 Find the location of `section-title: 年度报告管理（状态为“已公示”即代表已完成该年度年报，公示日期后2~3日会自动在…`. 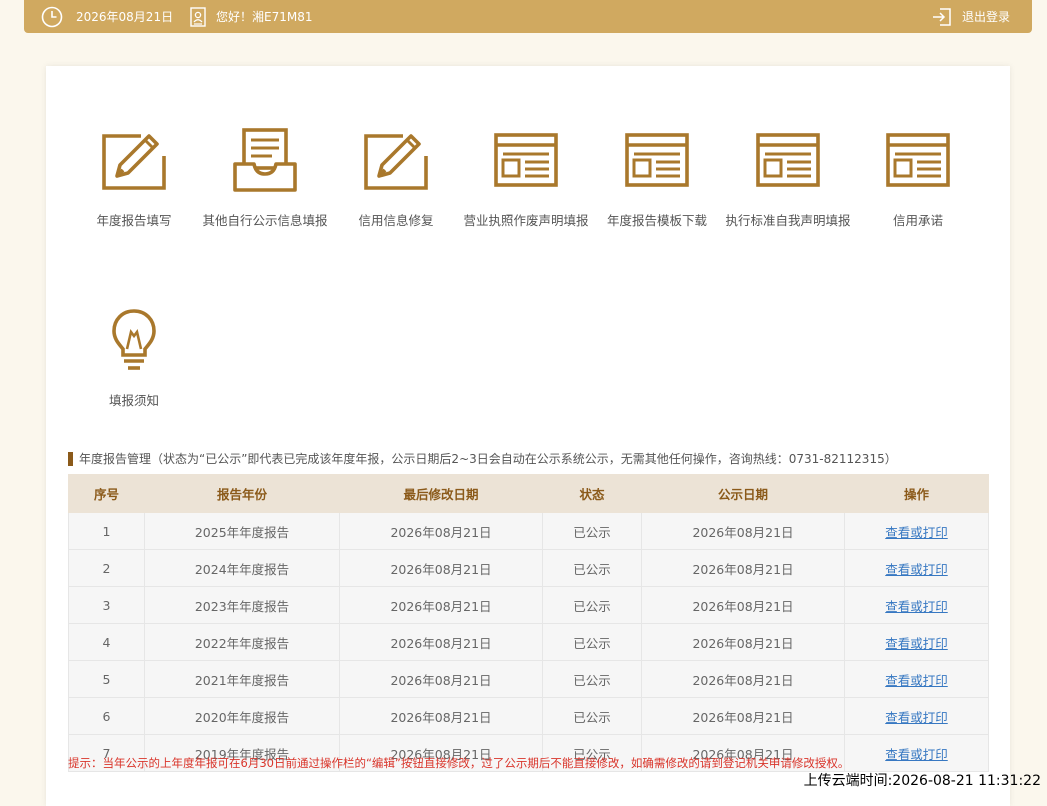

section-title: 年度报告管理（状态为“已公示”即代表已完成该年度年报，公示日期后2~3日会自动在… is located at coordinates (482, 458).